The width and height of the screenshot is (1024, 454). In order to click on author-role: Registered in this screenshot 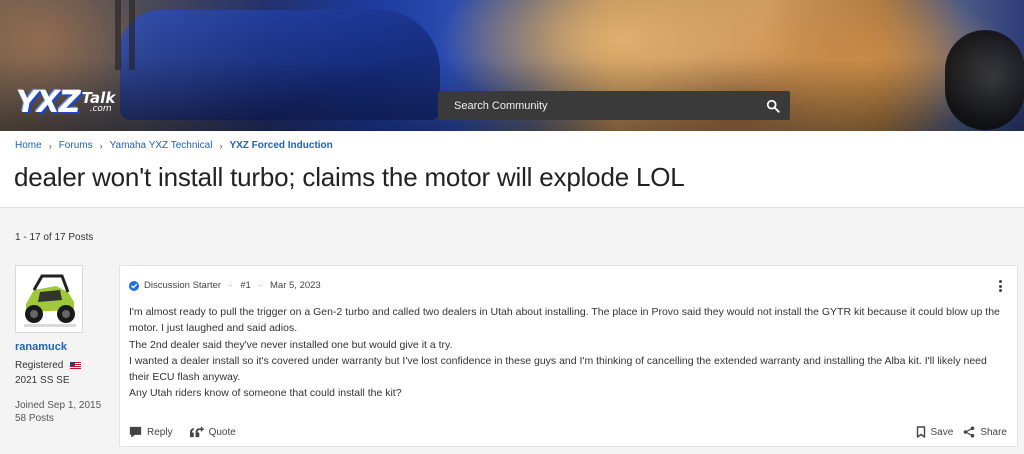, I will do `click(48, 365)`.